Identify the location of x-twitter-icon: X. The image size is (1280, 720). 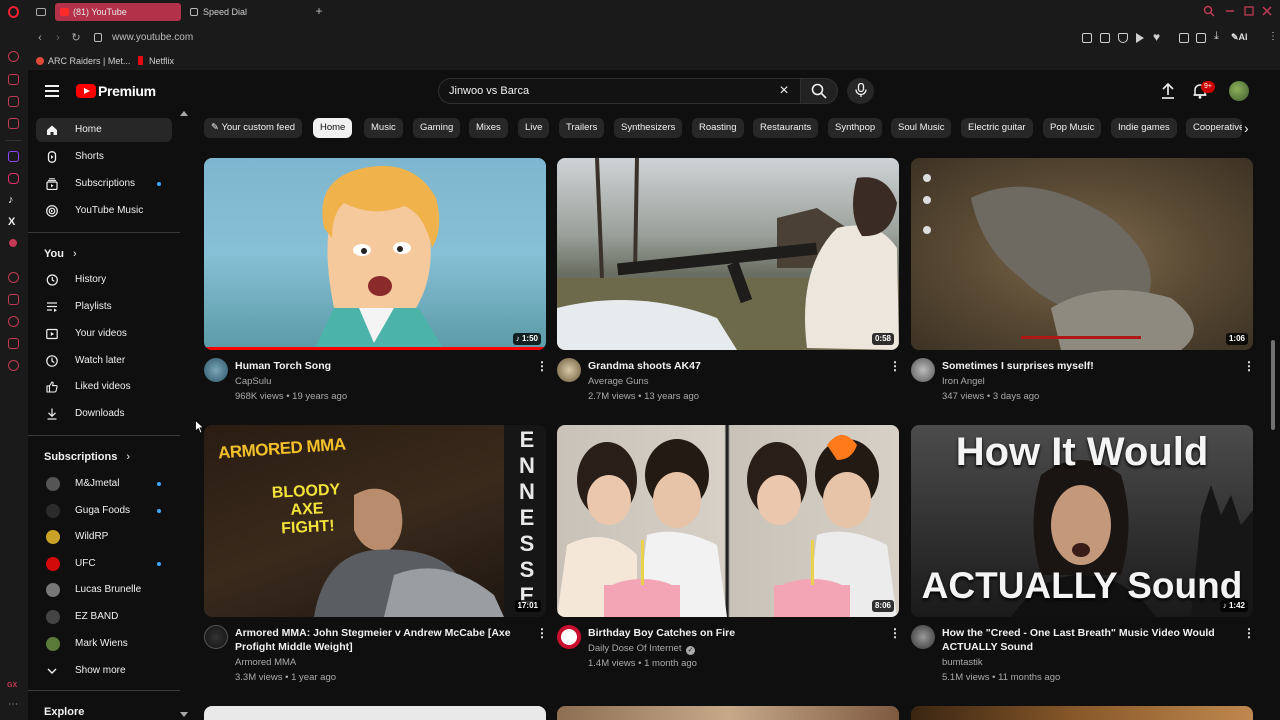
(13, 222).